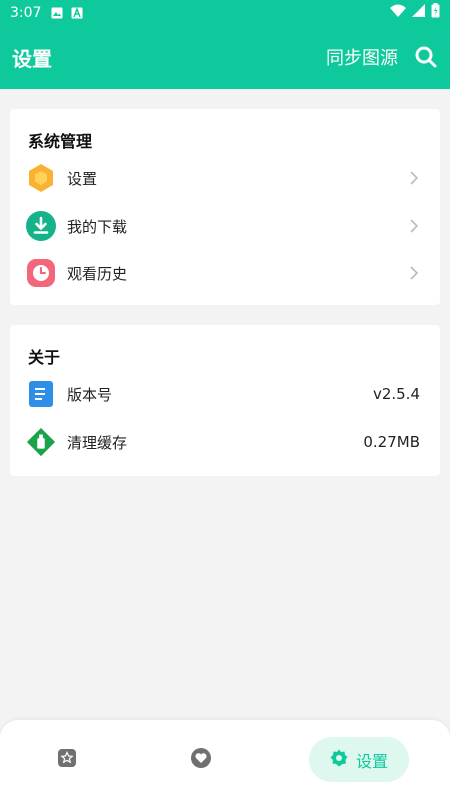  What do you see at coordinates (97, 442) in the screenshot?
I see `clear-cache-label: 清理缓存` at bounding box center [97, 442].